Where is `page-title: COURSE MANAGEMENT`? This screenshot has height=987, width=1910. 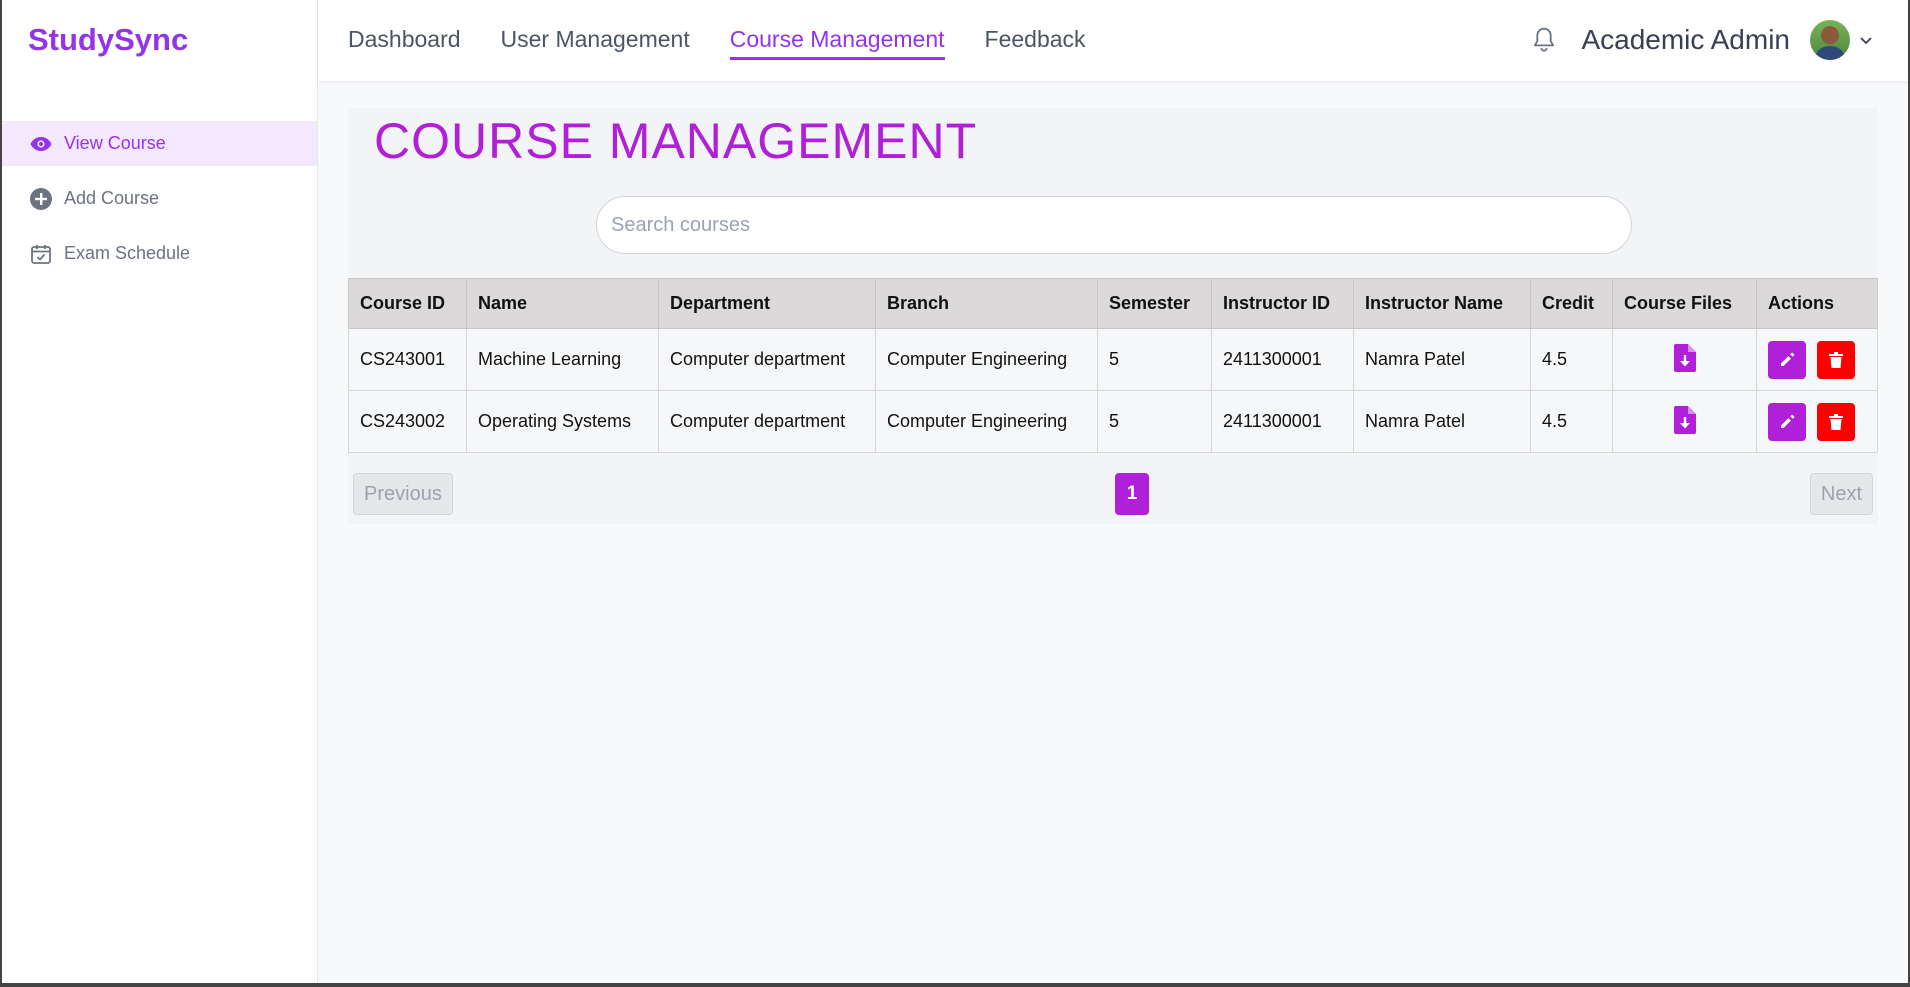 page-title: COURSE MANAGEMENT is located at coordinates (676, 141).